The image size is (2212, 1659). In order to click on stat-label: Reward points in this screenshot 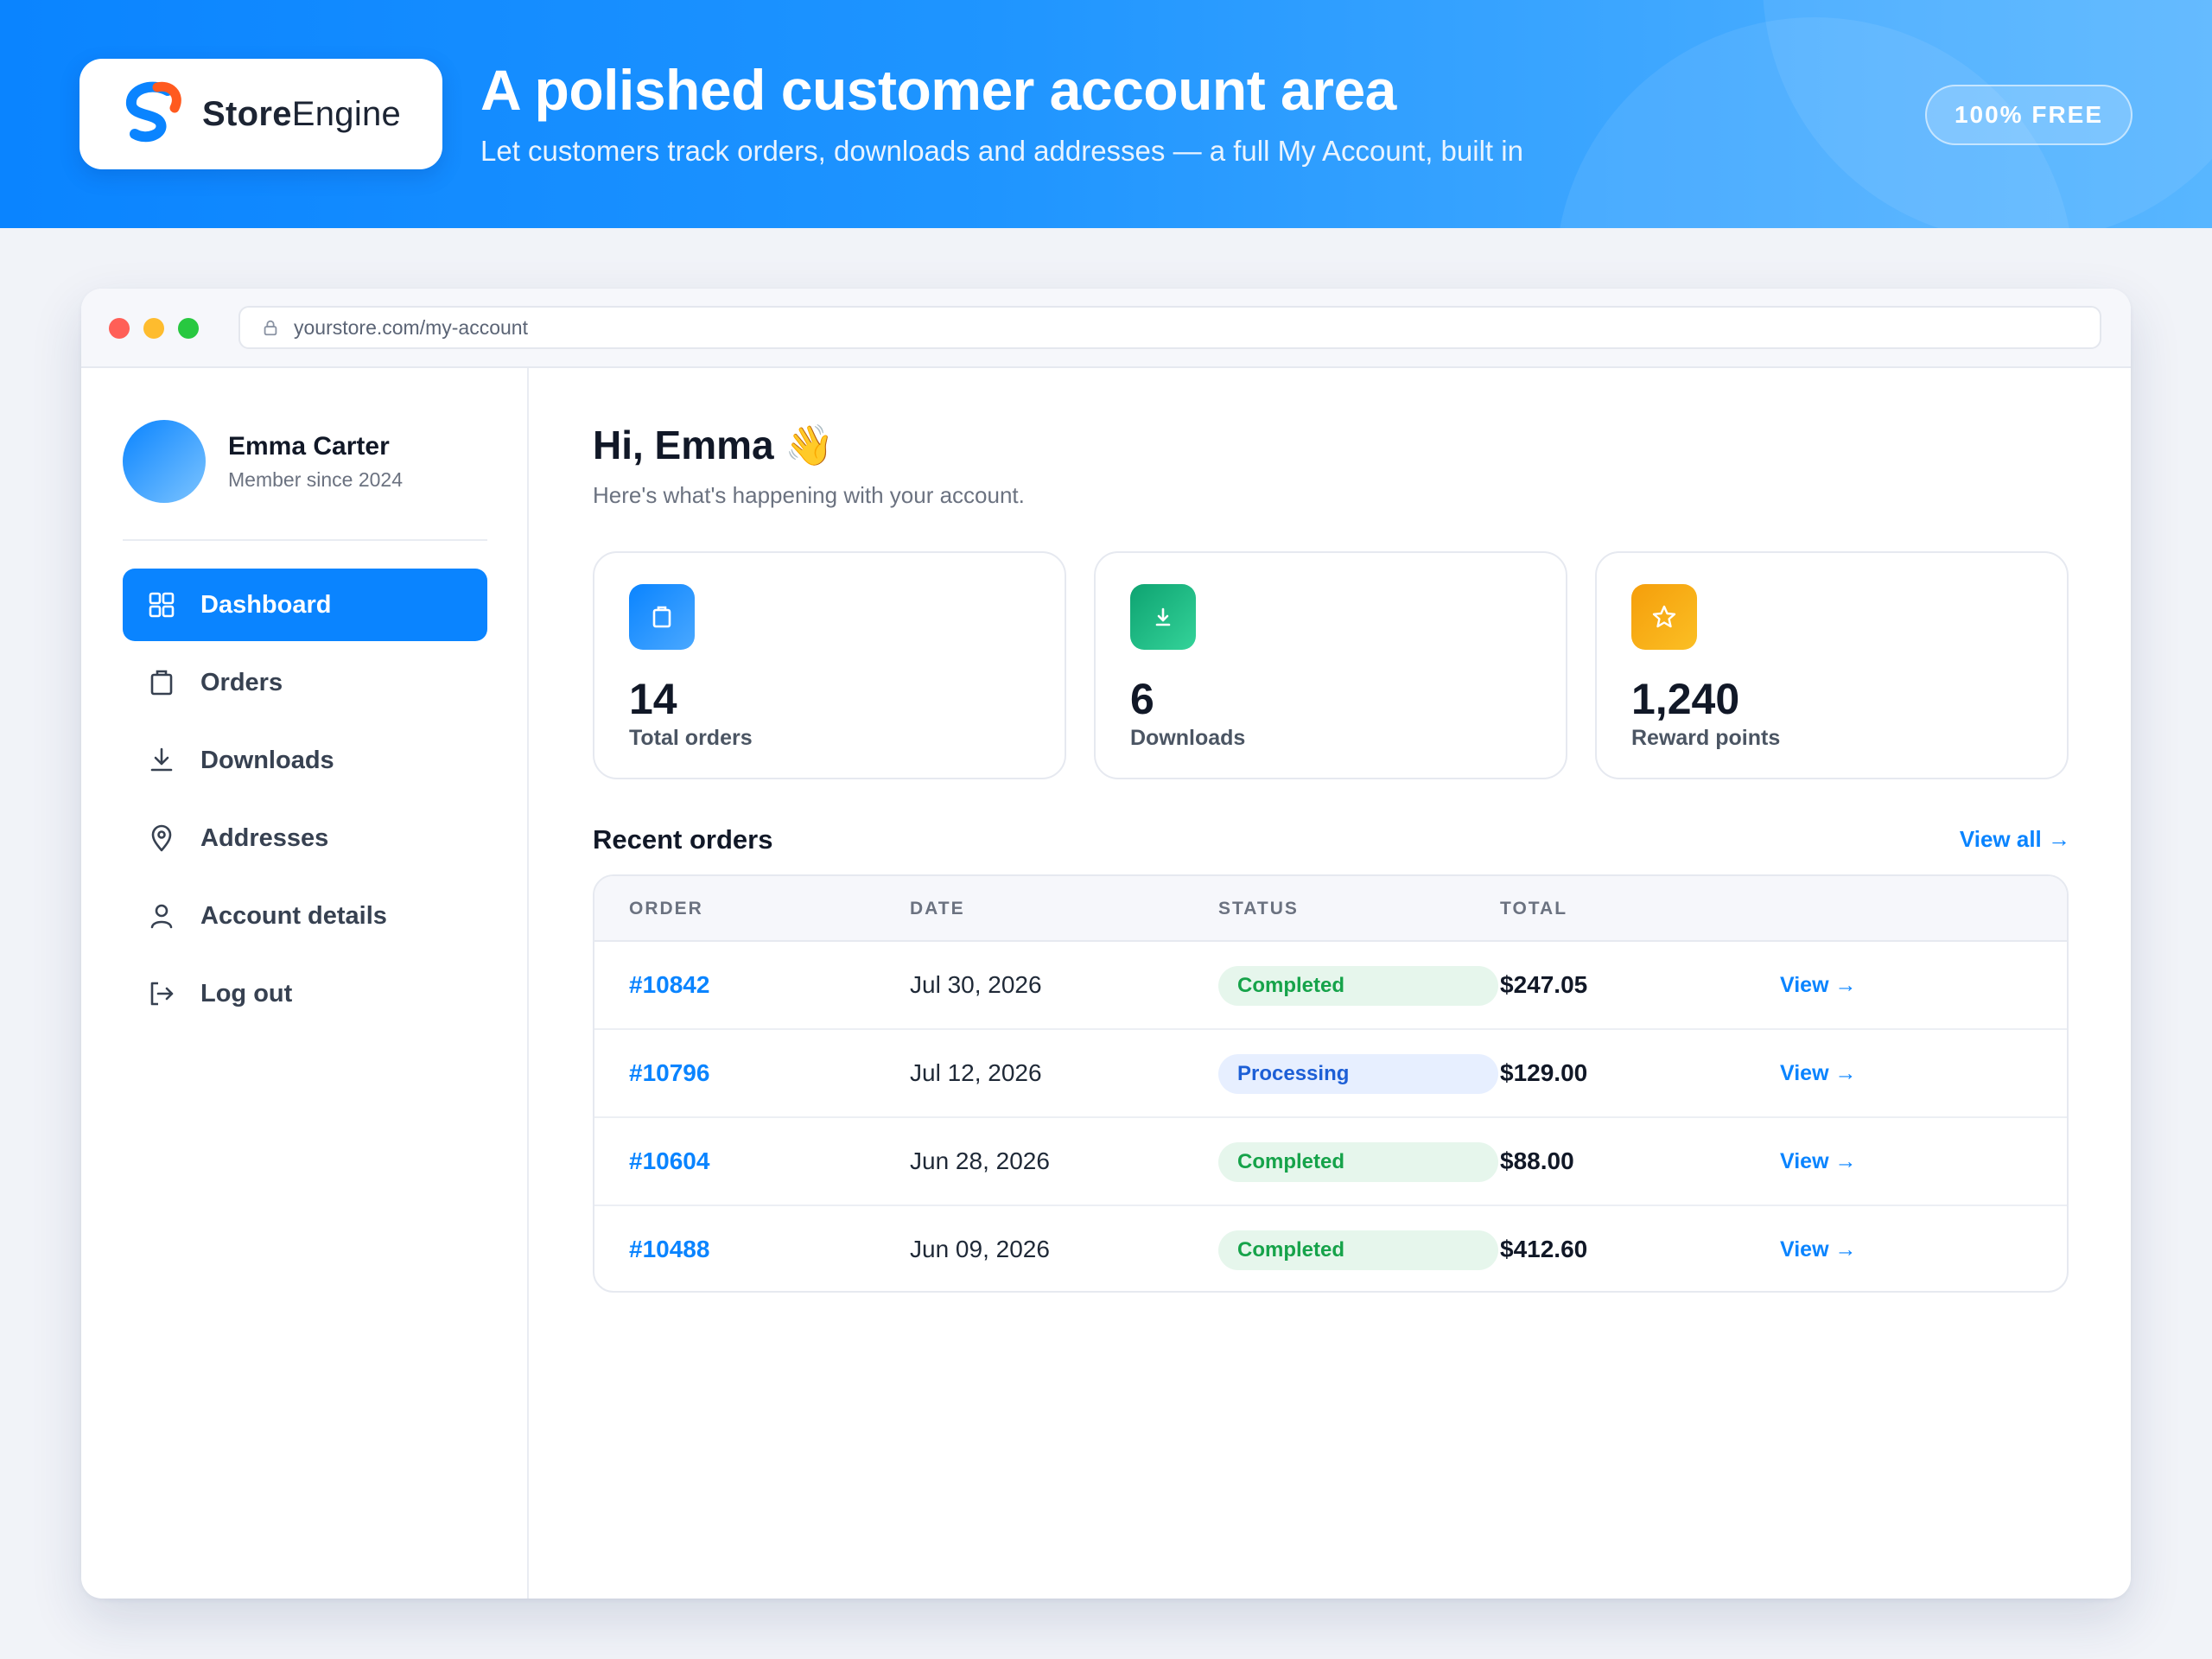, I will do `click(1706, 738)`.